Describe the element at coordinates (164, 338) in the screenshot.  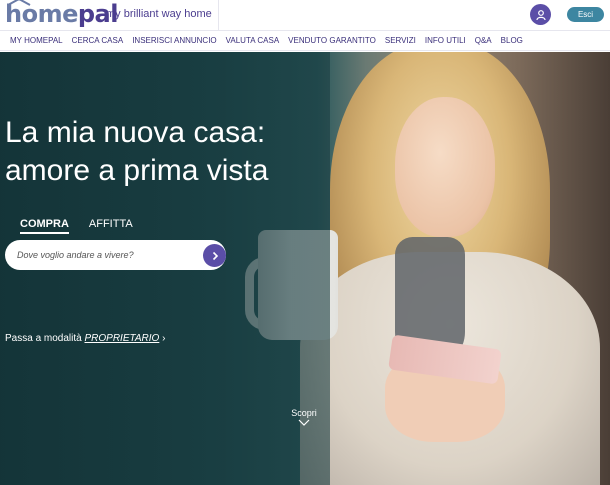
I see `owner-link-chevron: ›` at that location.